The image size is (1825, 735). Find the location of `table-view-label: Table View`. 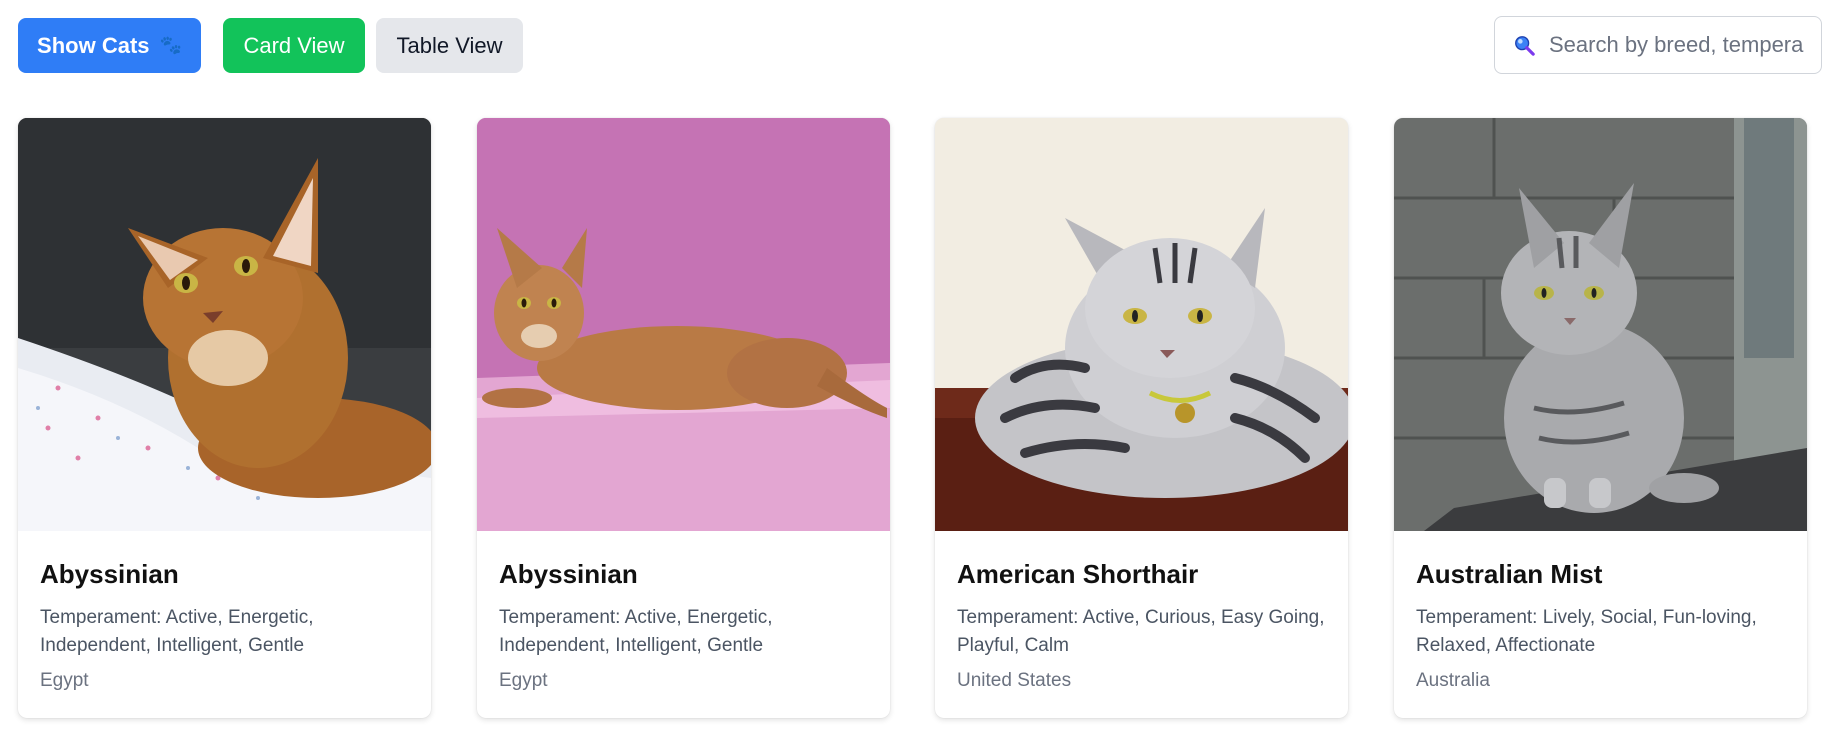

table-view-label: Table View is located at coordinates (449, 45).